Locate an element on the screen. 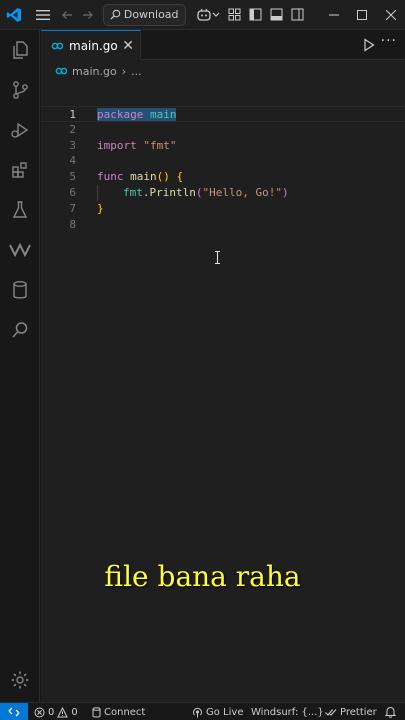 The height and width of the screenshot is (720, 405). maximize-icon is located at coordinates (362, 15).